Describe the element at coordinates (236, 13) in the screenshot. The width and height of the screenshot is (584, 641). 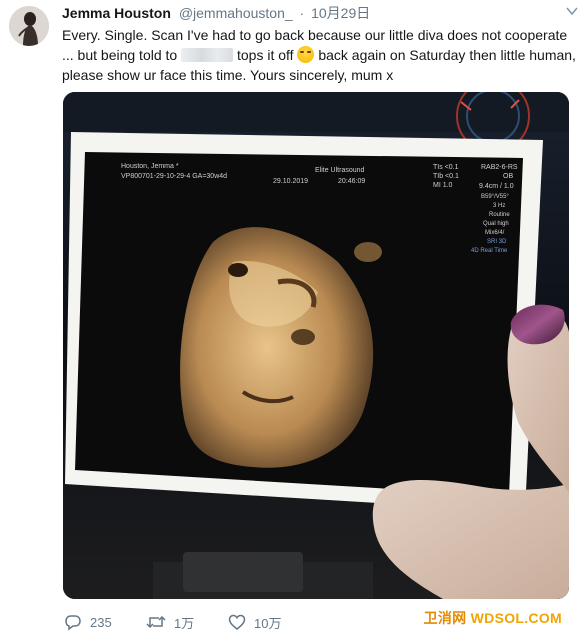
I see `user-handle: @jemmahouston_` at that location.